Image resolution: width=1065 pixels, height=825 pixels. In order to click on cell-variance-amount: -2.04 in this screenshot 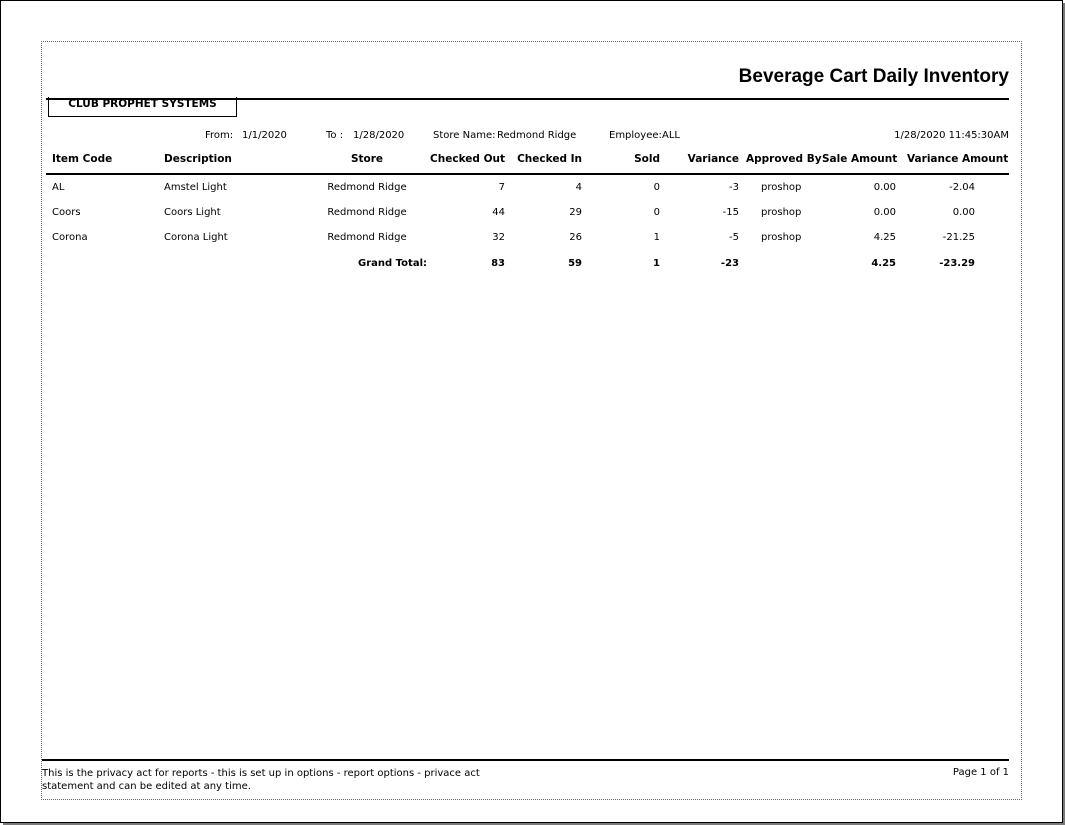, I will do `click(962, 187)`.